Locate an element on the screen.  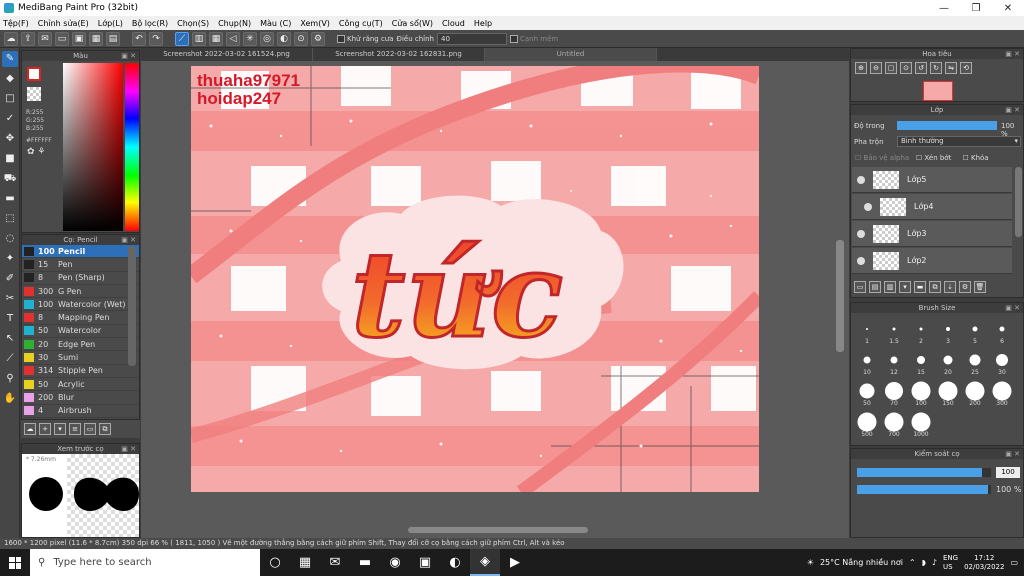
brush-menu-icon: ▾ is located at coordinates (60, 429).